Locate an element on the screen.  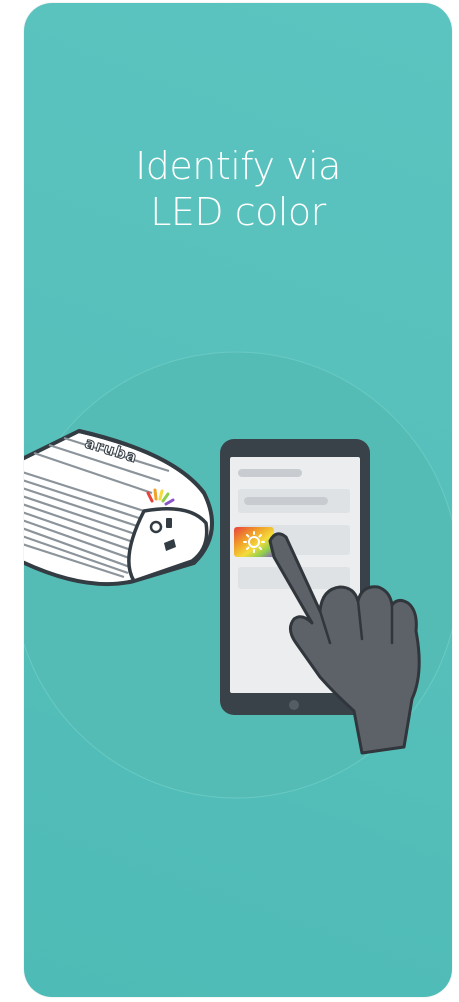
title-line-1: Identify via is located at coordinates (238, 166).